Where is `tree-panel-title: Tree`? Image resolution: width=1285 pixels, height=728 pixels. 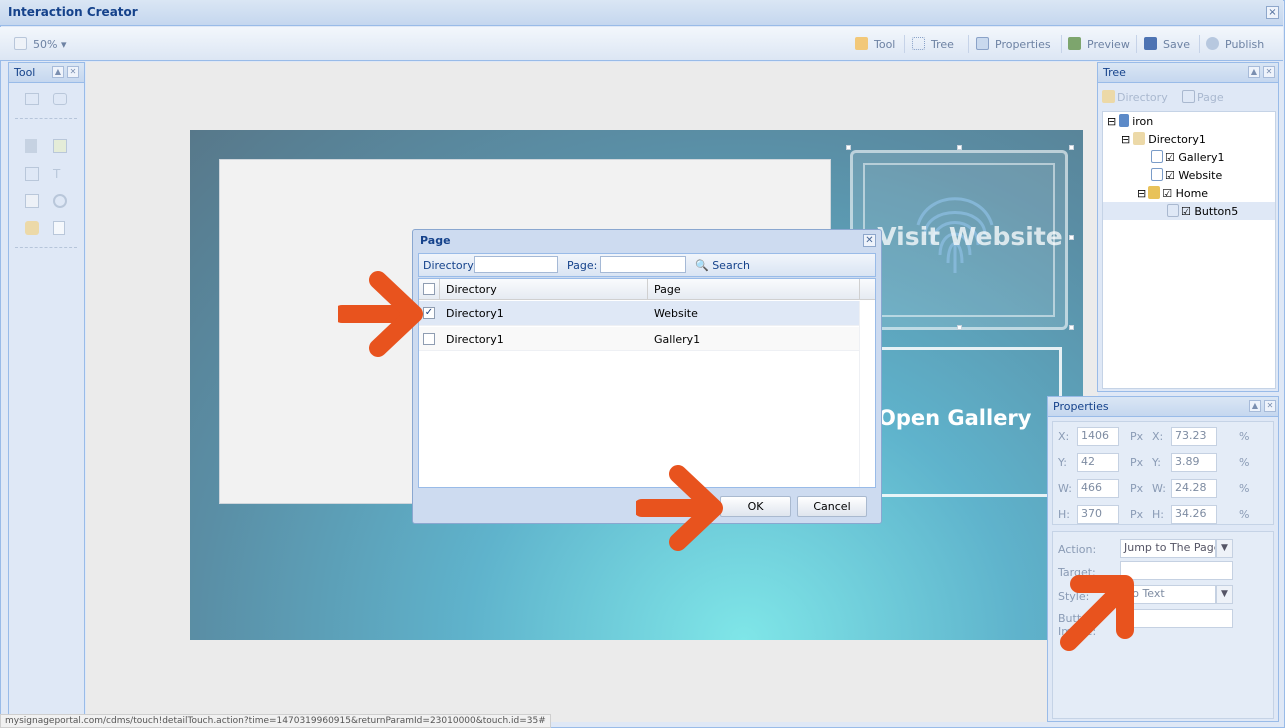
tree-panel-title: Tree is located at coordinates (1114, 72).